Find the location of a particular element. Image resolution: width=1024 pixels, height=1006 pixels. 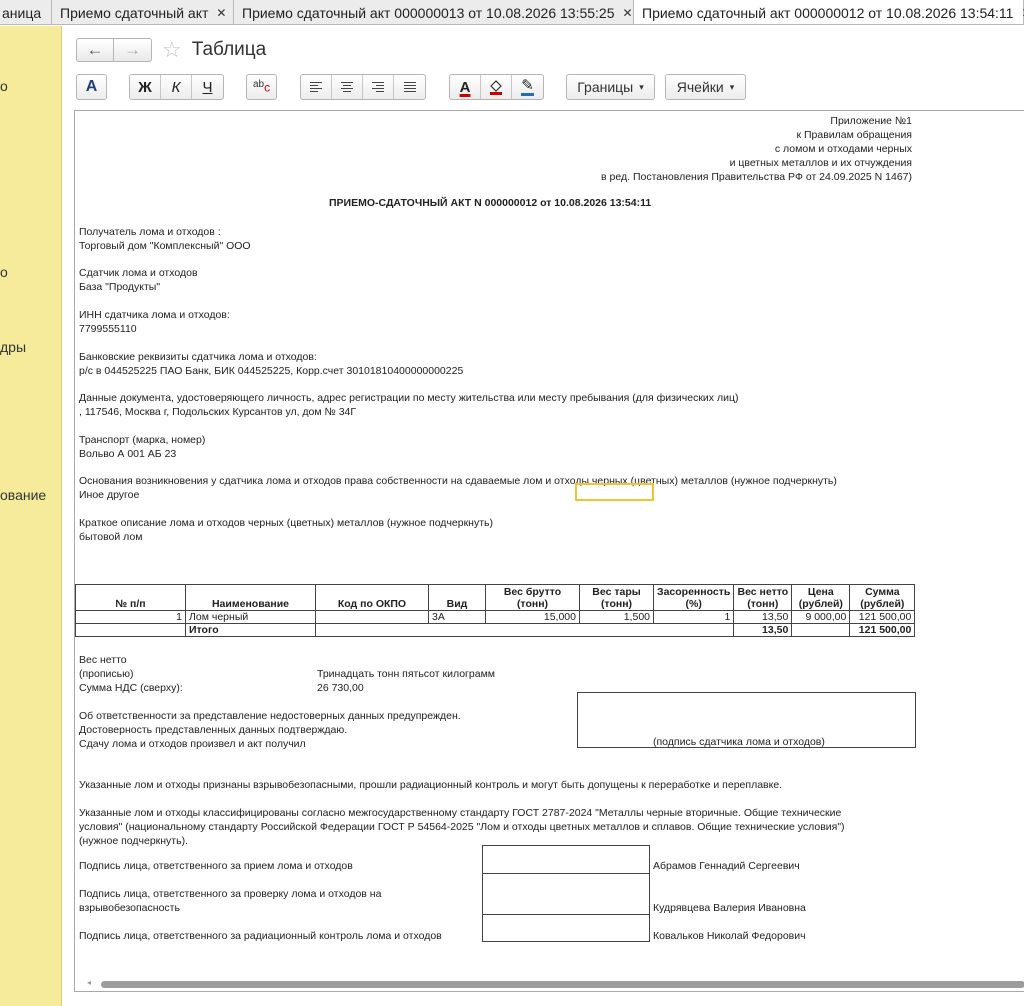

bold-button: Ж is located at coordinates (145, 87).